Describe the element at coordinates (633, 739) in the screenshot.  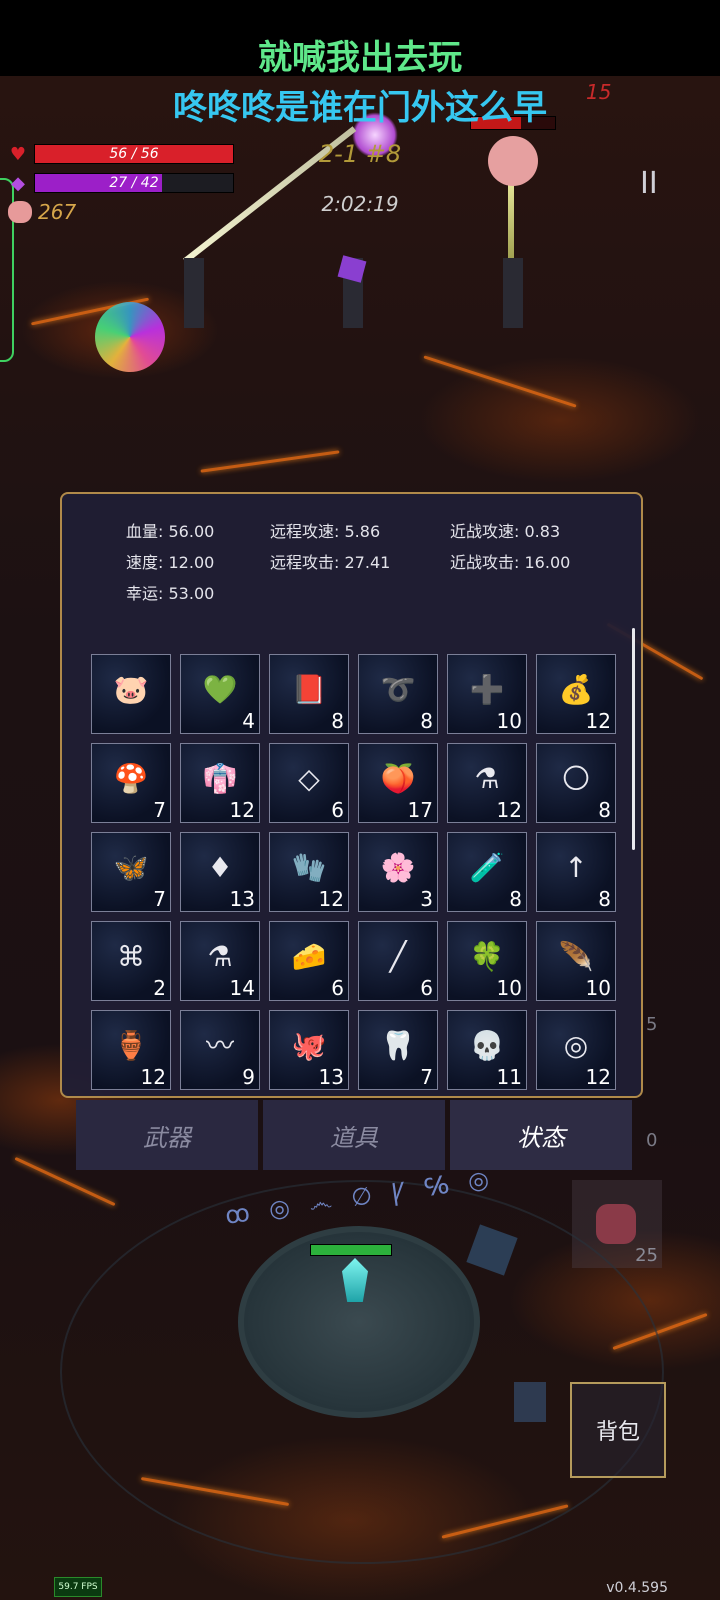
I see `panel-scrollbar` at that location.